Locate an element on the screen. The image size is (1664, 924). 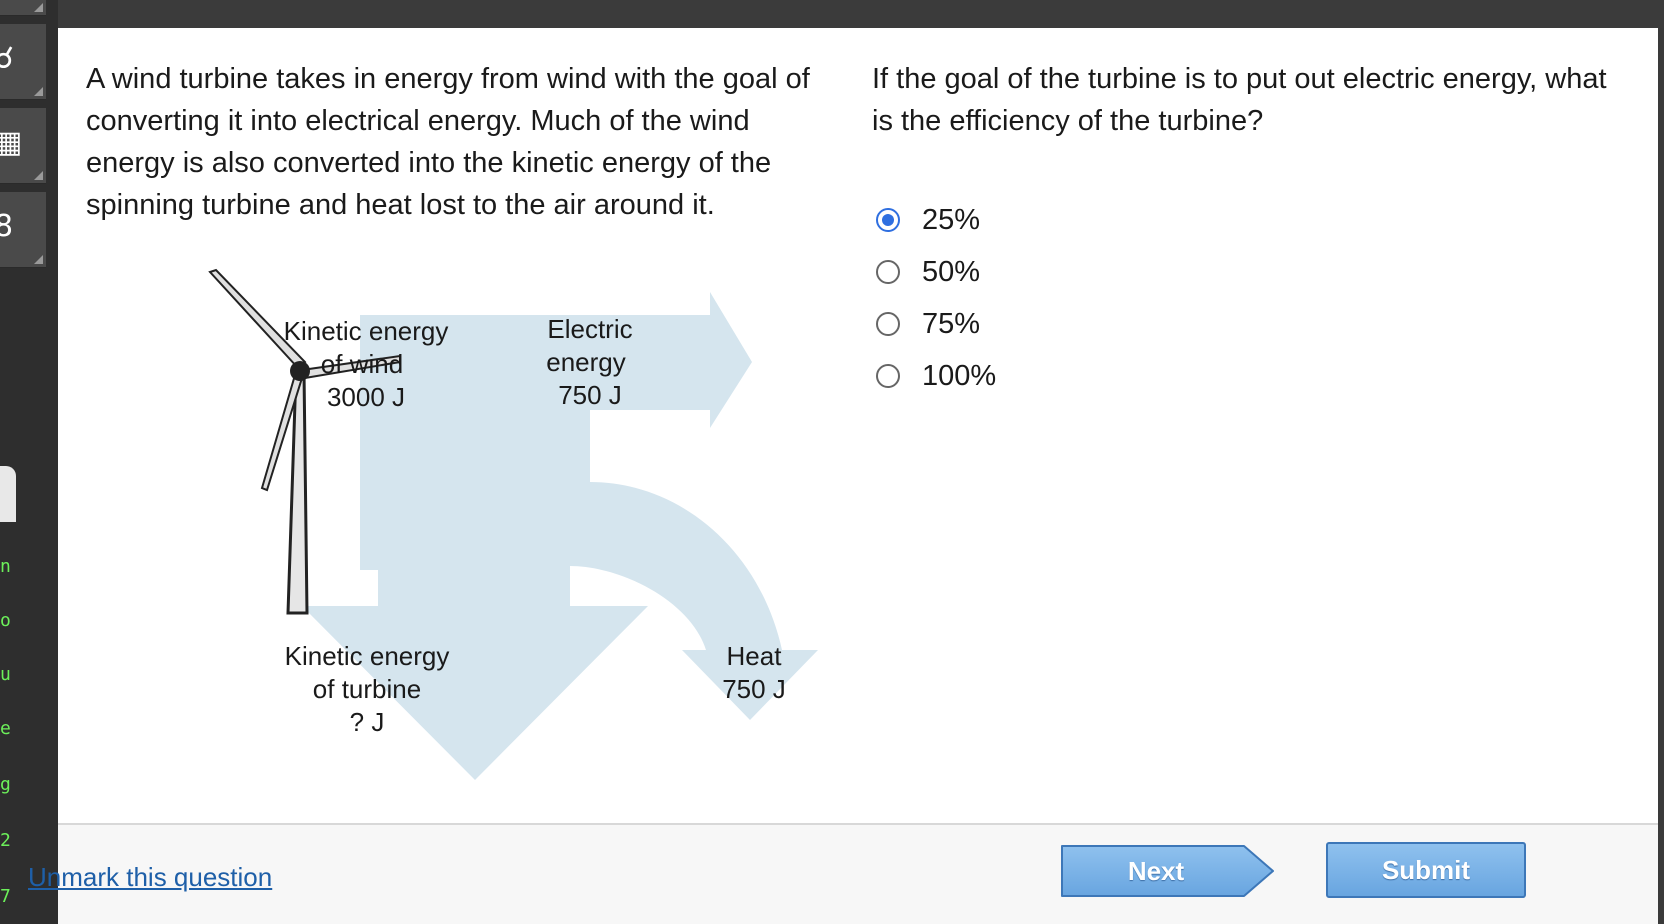
reference-icon: 8 is located at coordinates (7, 226).